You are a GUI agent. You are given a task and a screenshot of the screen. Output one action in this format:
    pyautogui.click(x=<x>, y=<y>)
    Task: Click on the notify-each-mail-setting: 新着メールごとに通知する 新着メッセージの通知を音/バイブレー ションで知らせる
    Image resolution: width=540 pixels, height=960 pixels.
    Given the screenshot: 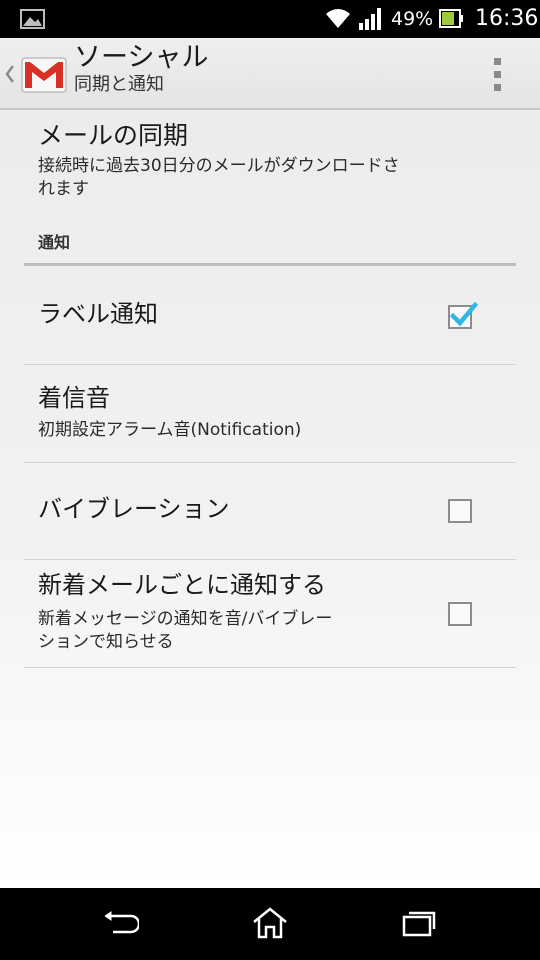 What is the action you would take?
    pyautogui.click(x=233, y=611)
    